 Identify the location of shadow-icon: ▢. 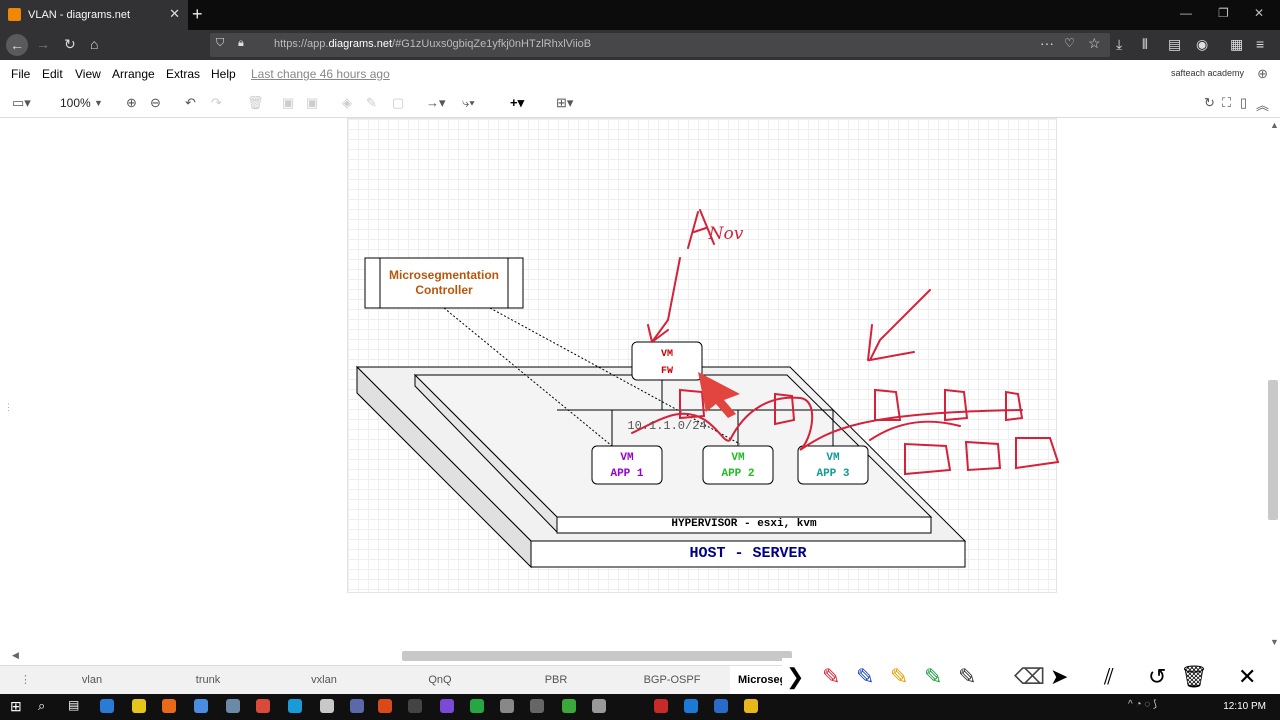
(398, 103).